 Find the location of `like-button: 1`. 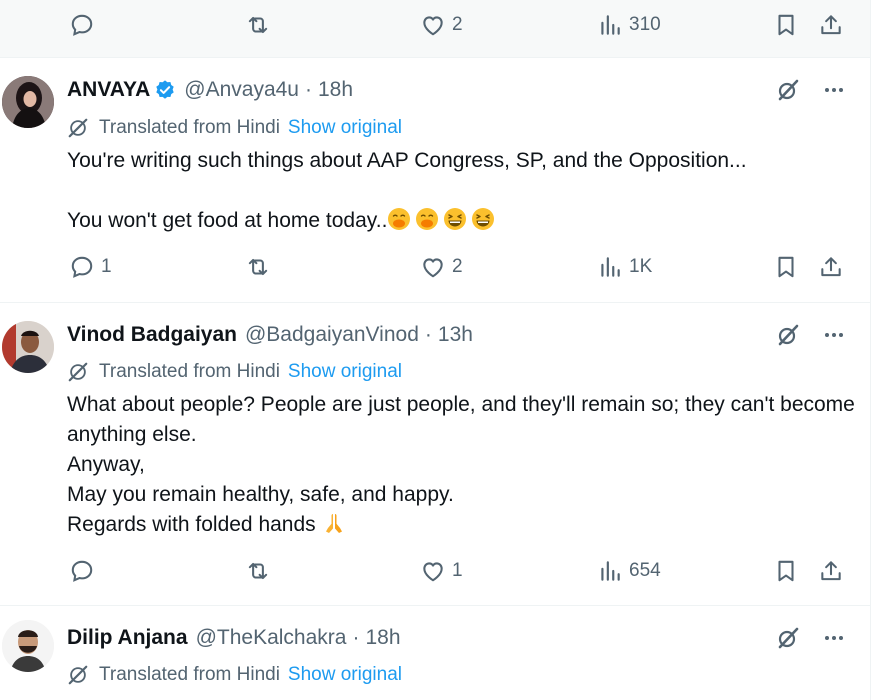

like-button: 1 is located at coordinates (441, 571).